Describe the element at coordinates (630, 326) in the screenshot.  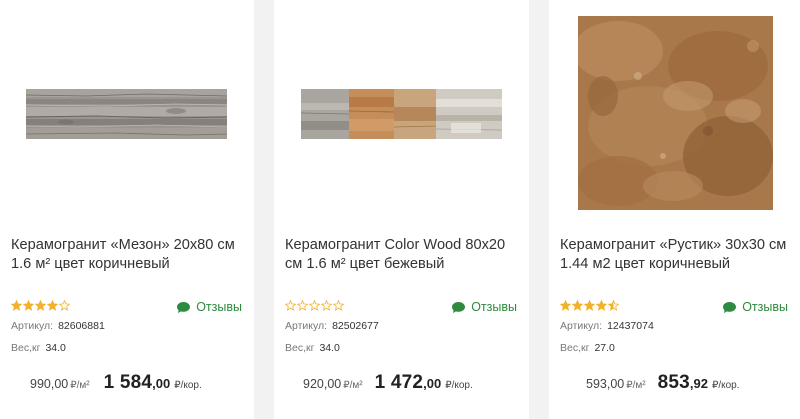
I see `sku-value: 12437074` at that location.